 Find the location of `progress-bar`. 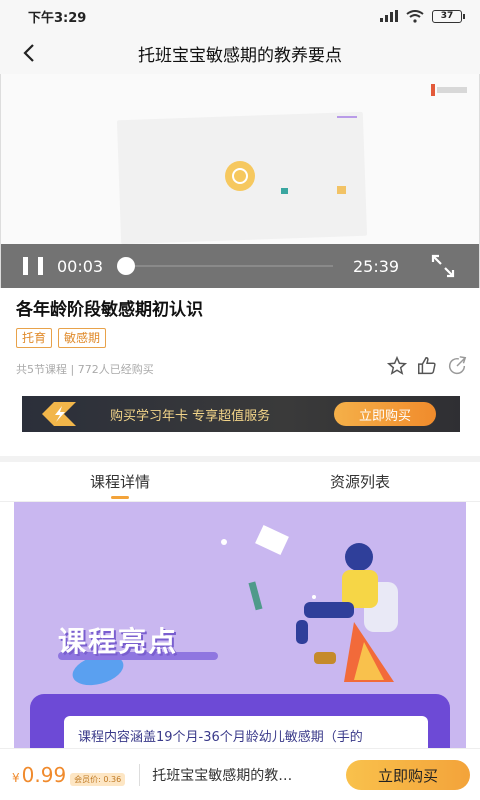

progress-bar is located at coordinates (225, 266).